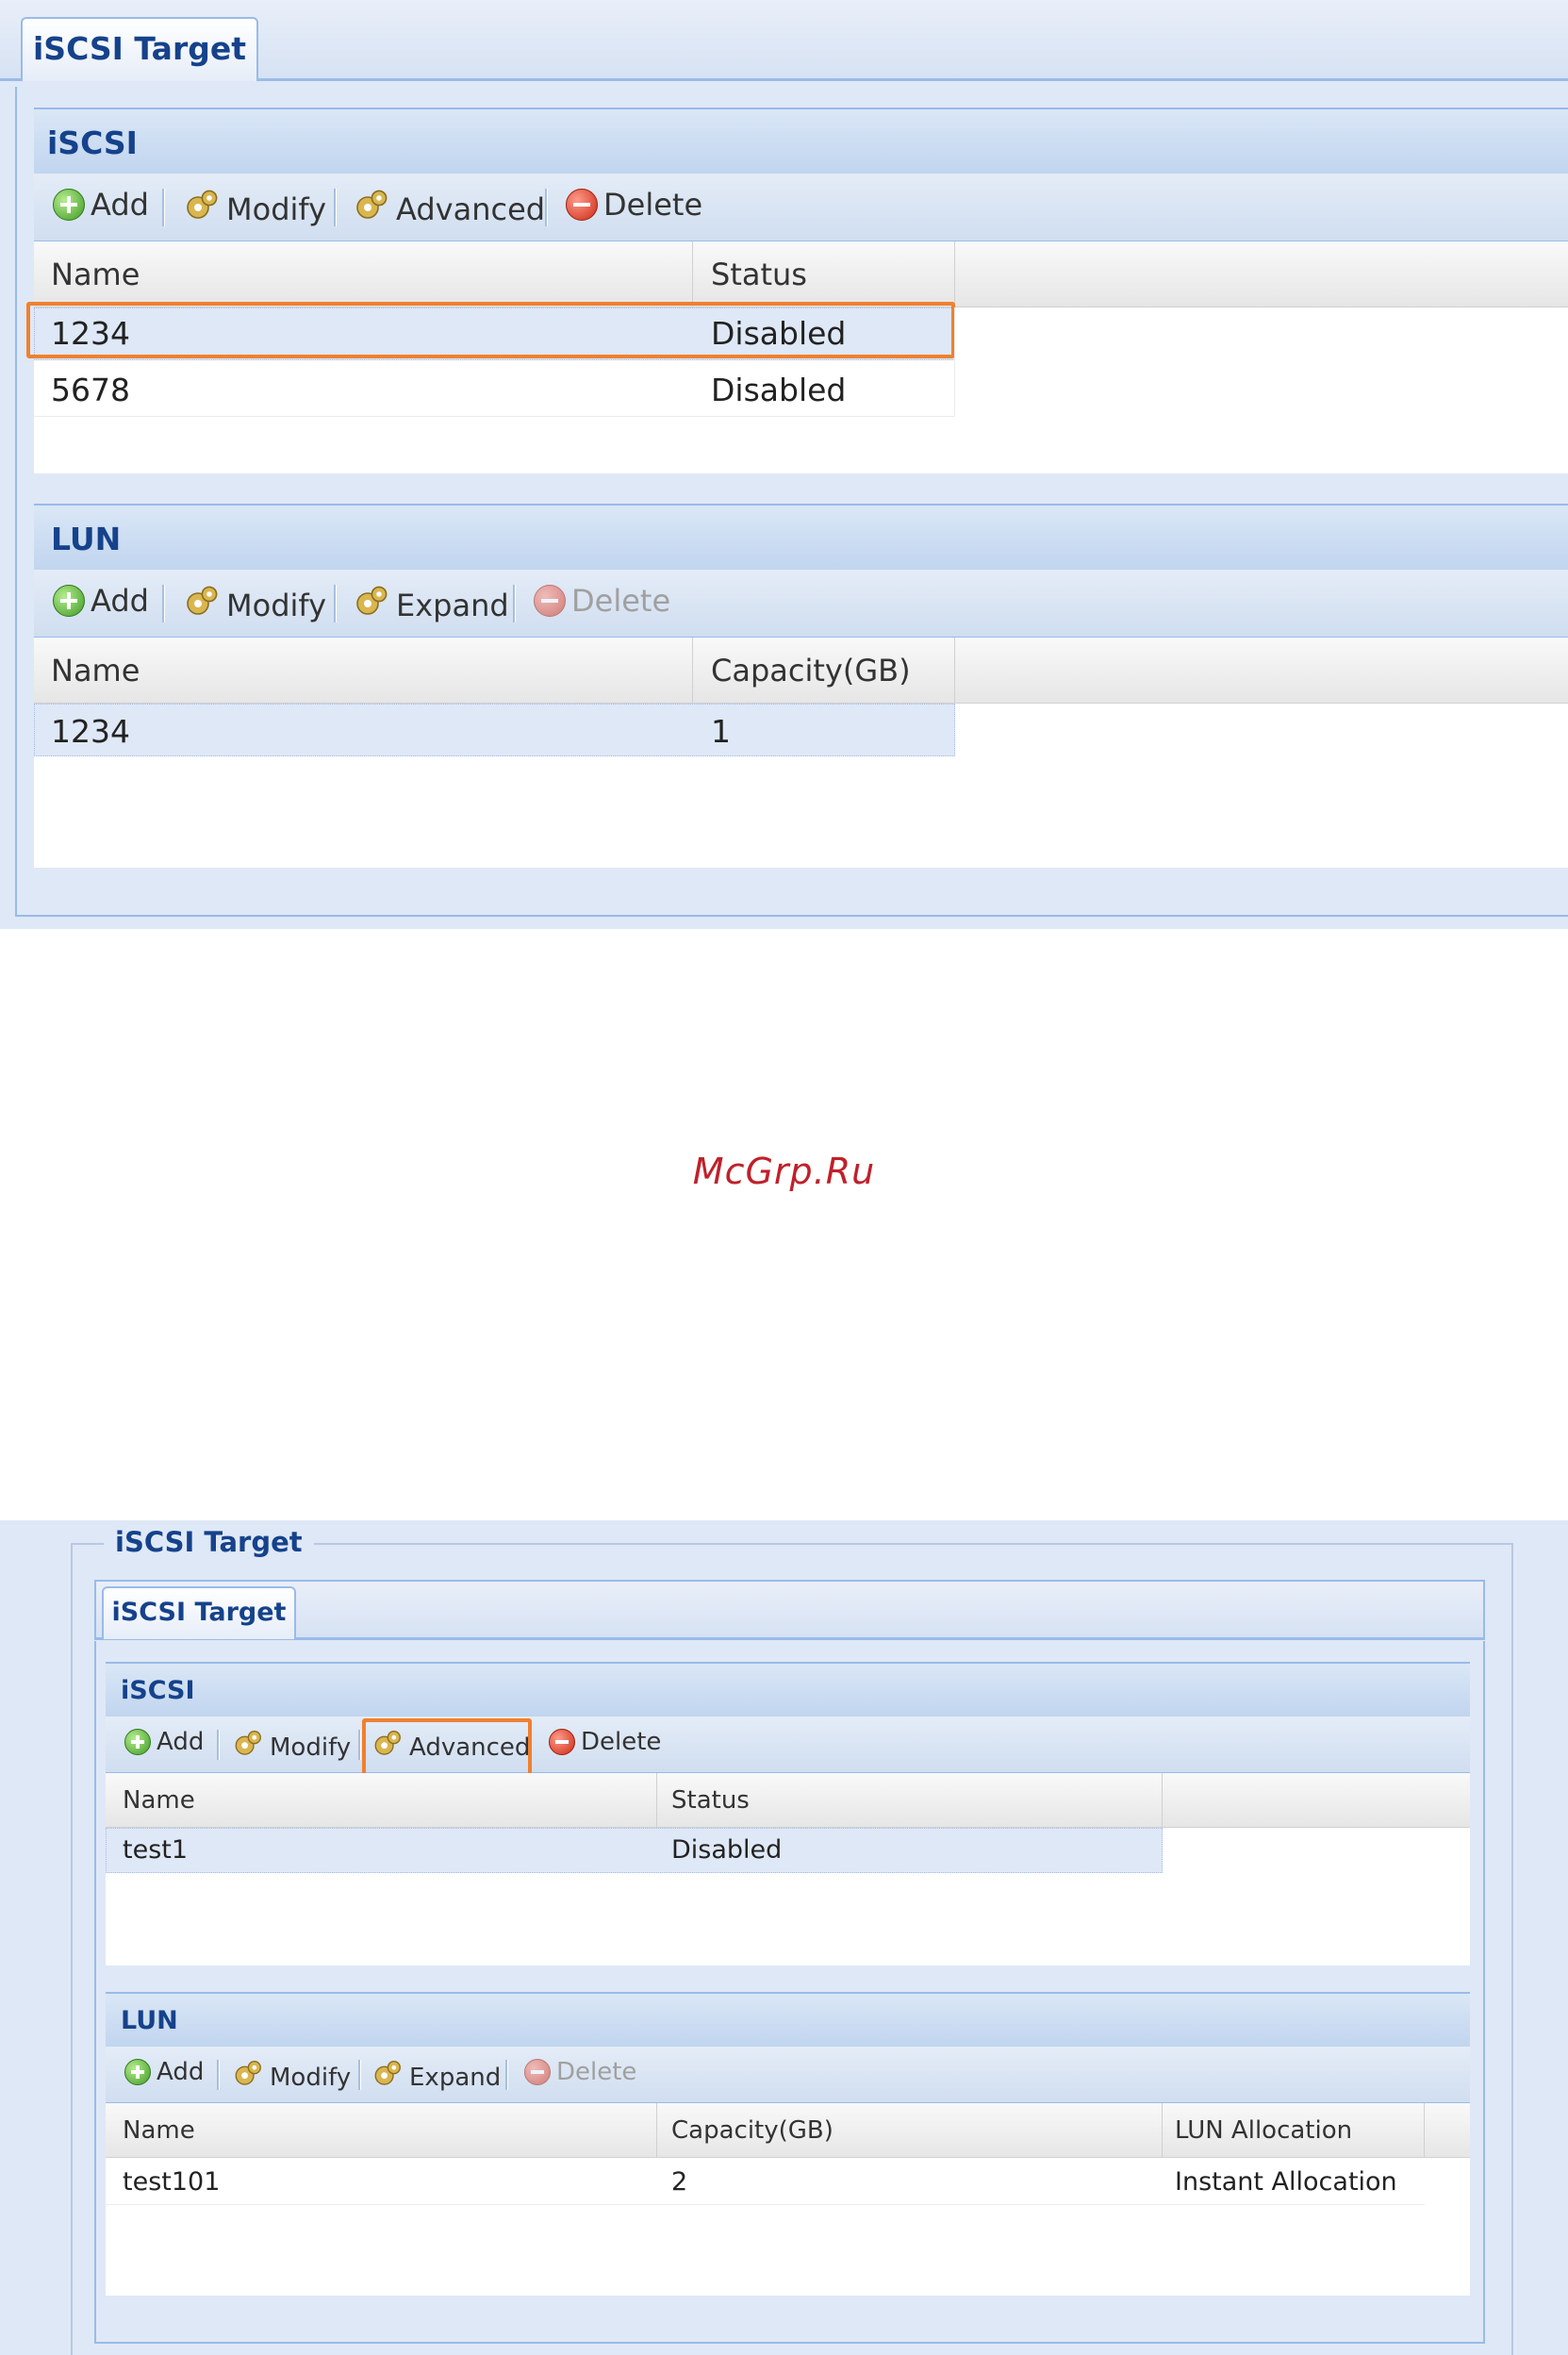 The image size is (1568, 2355). What do you see at coordinates (90, 390) in the screenshot?
I see `table-cell: 5678` at bounding box center [90, 390].